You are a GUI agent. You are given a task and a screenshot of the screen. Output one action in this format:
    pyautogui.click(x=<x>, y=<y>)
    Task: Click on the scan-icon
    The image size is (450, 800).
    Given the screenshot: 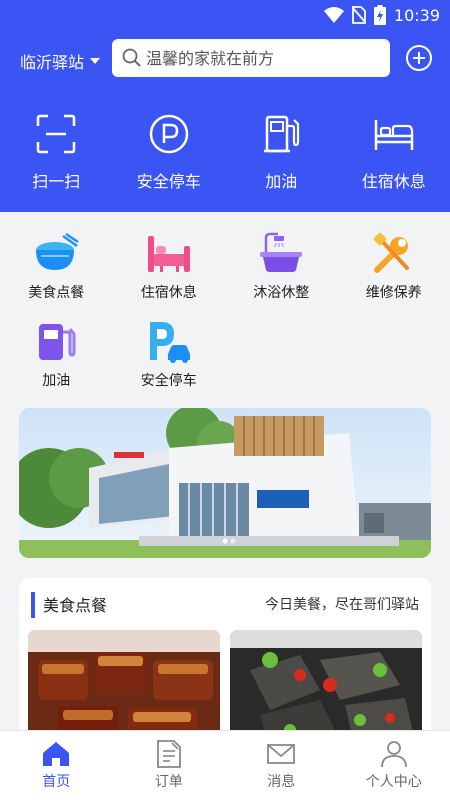 What is the action you would take?
    pyautogui.click(x=56, y=134)
    